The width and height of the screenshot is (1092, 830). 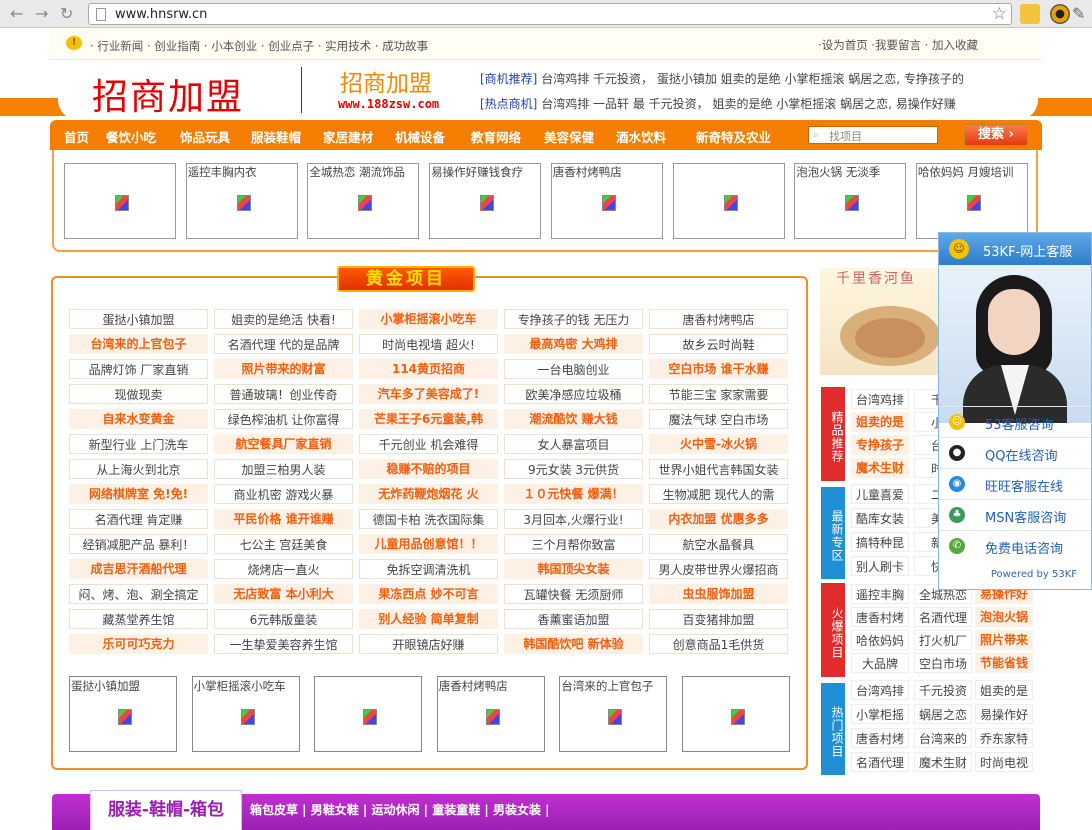 I want to click on gold-project-link: 儿童用品创意馆！！, so click(x=428, y=544).